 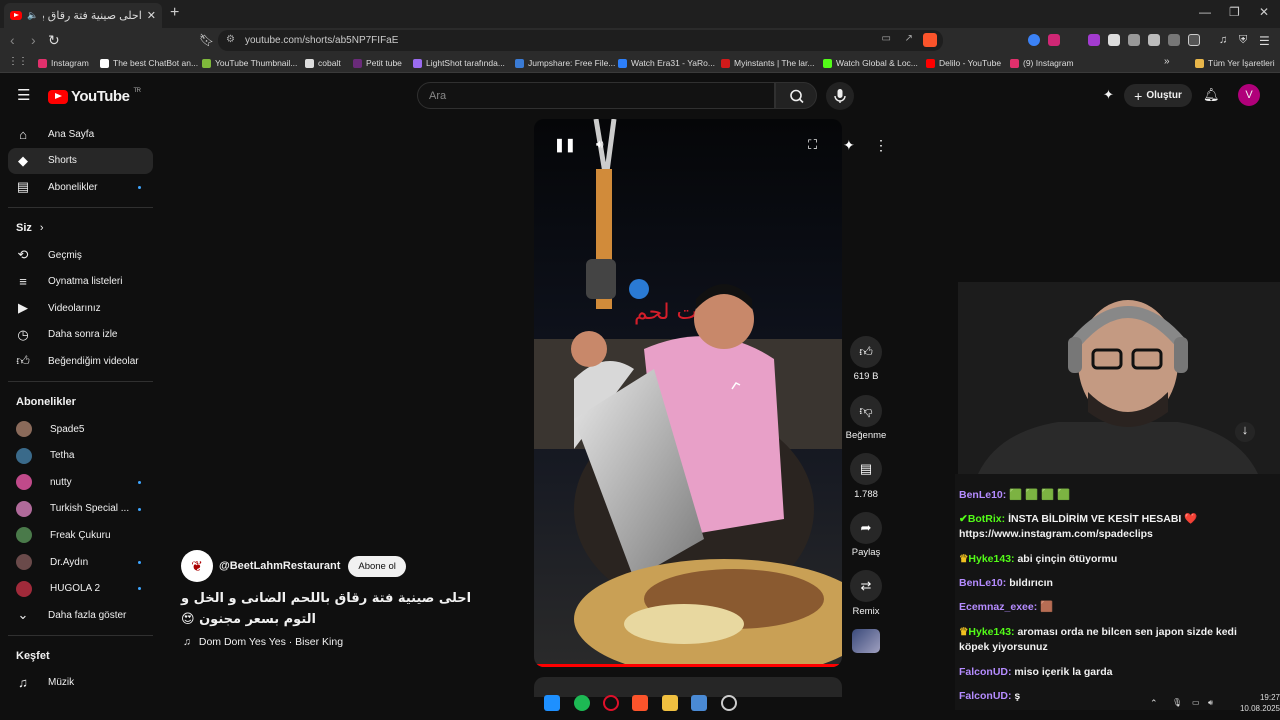 I want to click on tab-close-icon: ✕, so click(x=151, y=15).